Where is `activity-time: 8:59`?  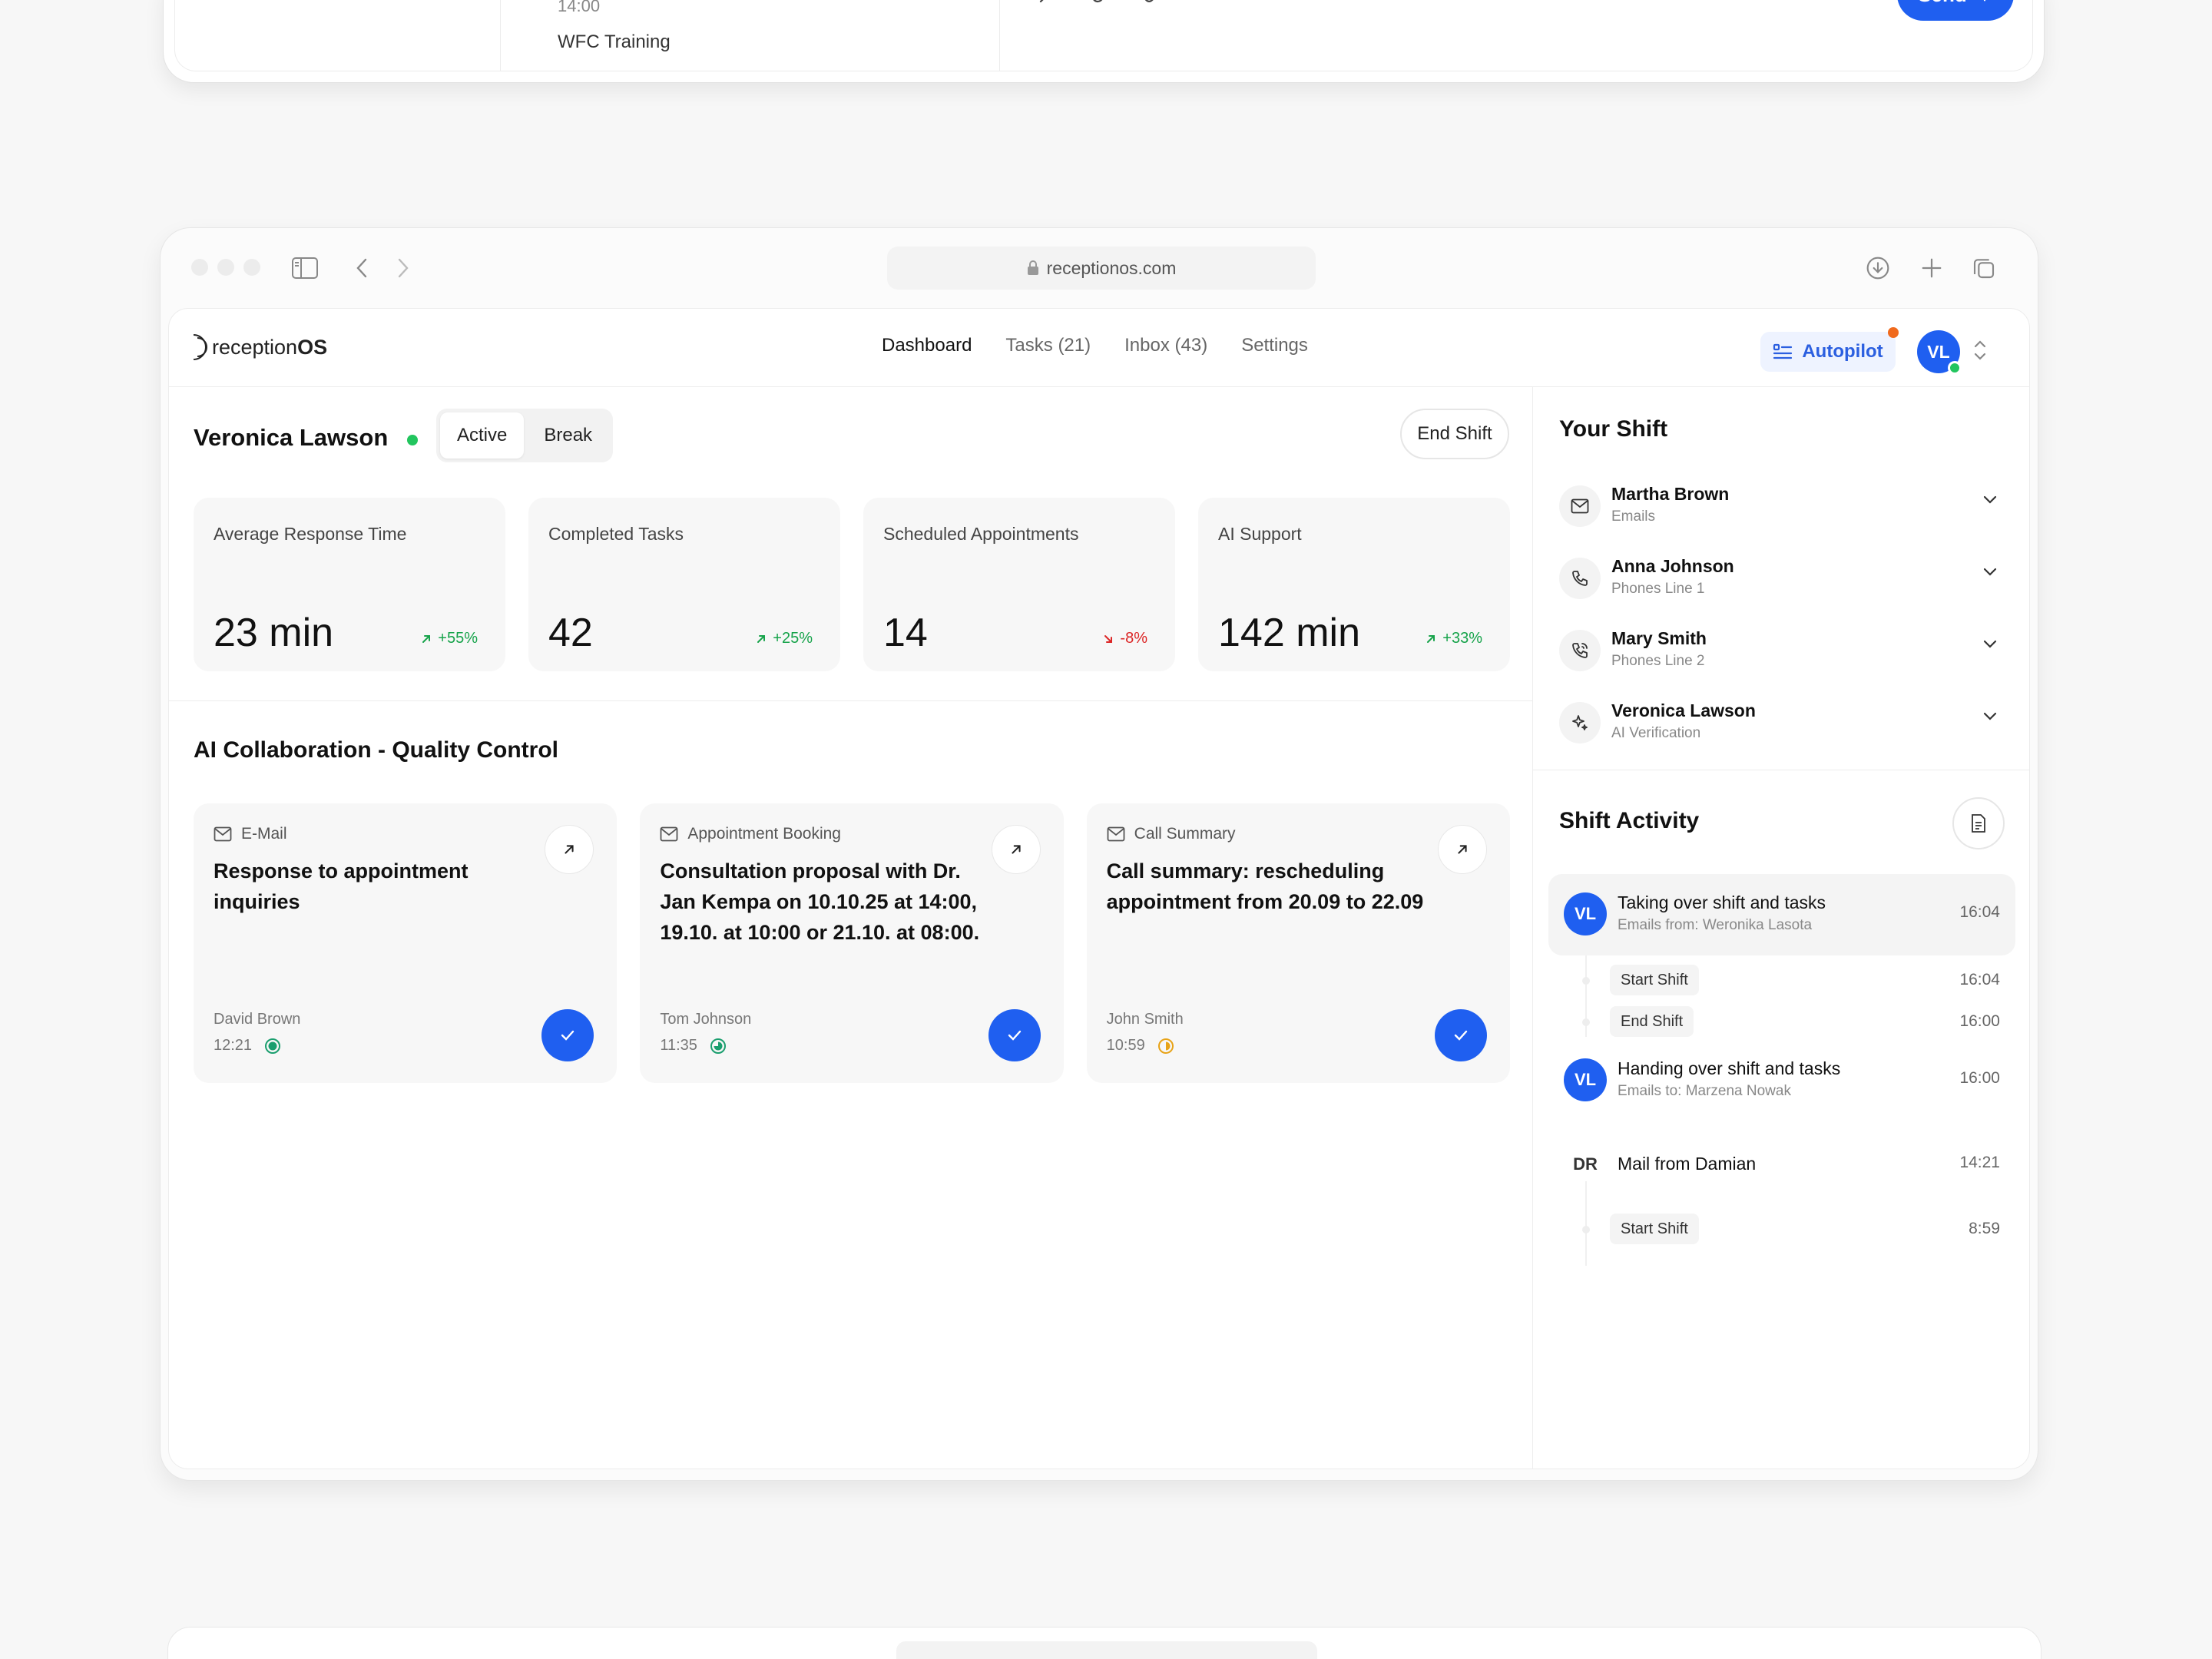
activity-time: 8:59 is located at coordinates (1984, 1228).